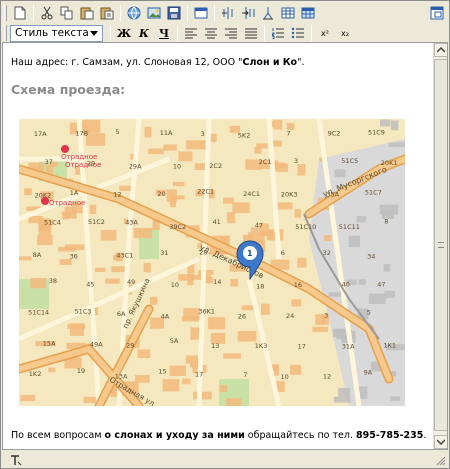 The height and width of the screenshot is (469, 450). What do you see at coordinates (203, 252) in the screenshot?
I see `house-number-label: 28` at bounding box center [203, 252].